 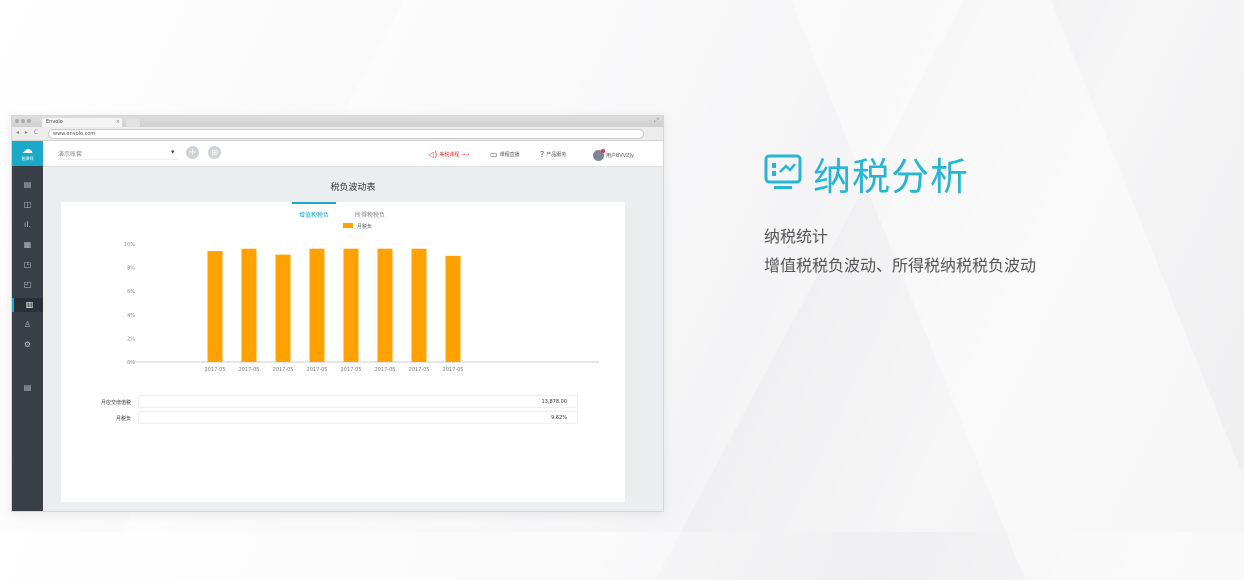 I want to click on live-text: 课程直播, so click(x=509, y=155).